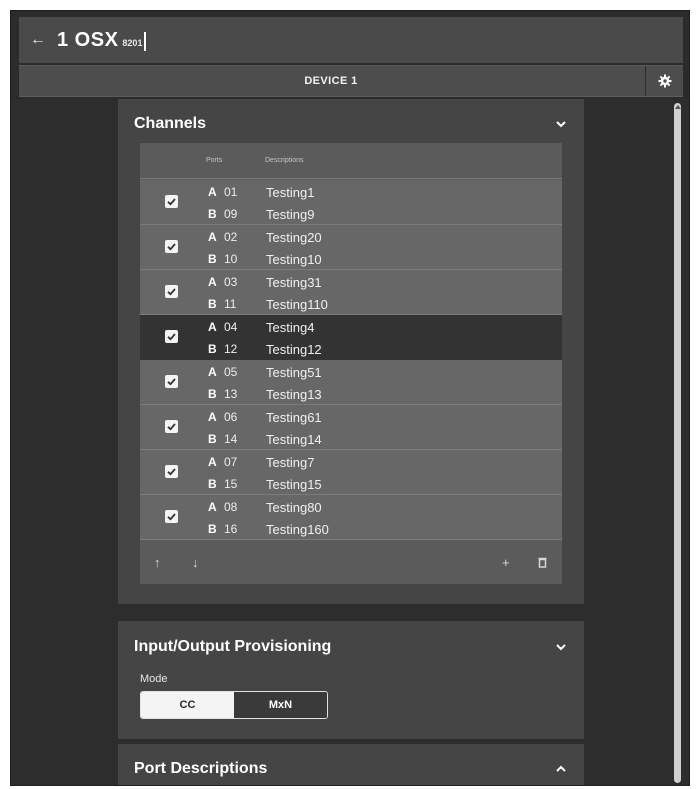 The height and width of the screenshot is (789, 699). Describe the element at coordinates (214, 160) in the screenshot. I see `column-header-ports: Ports` at that location.